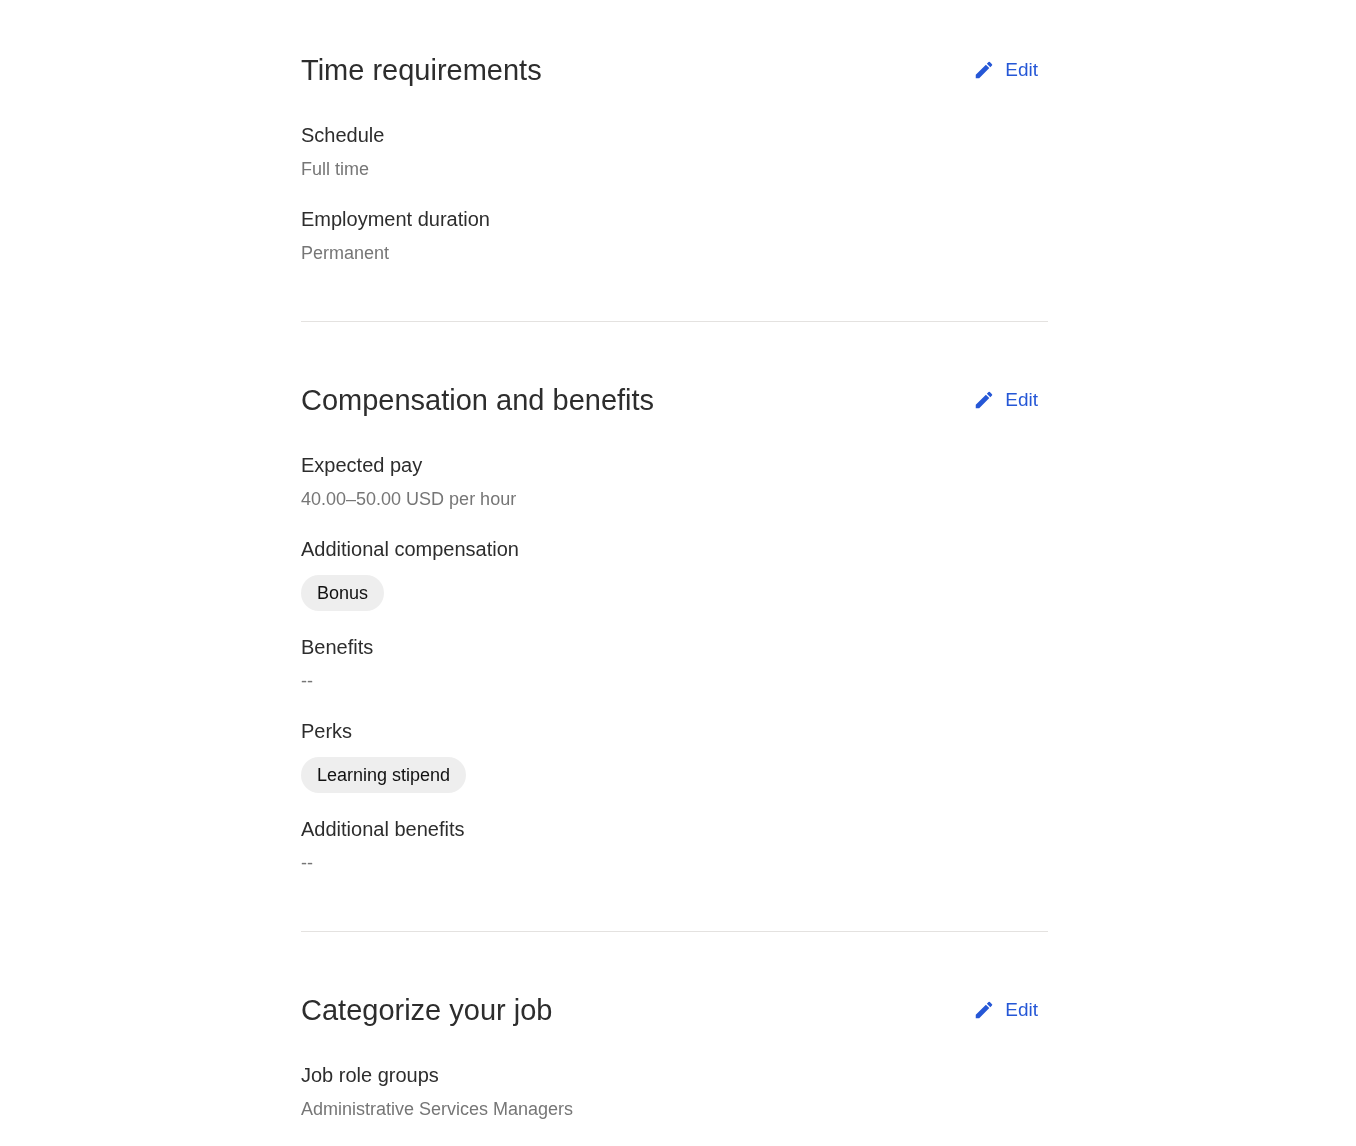 This screenshot has width=1356, height=1146. Describe the element at coordinates (343, 135) in the screenshot. I see `field-label: Schedule` at that location.